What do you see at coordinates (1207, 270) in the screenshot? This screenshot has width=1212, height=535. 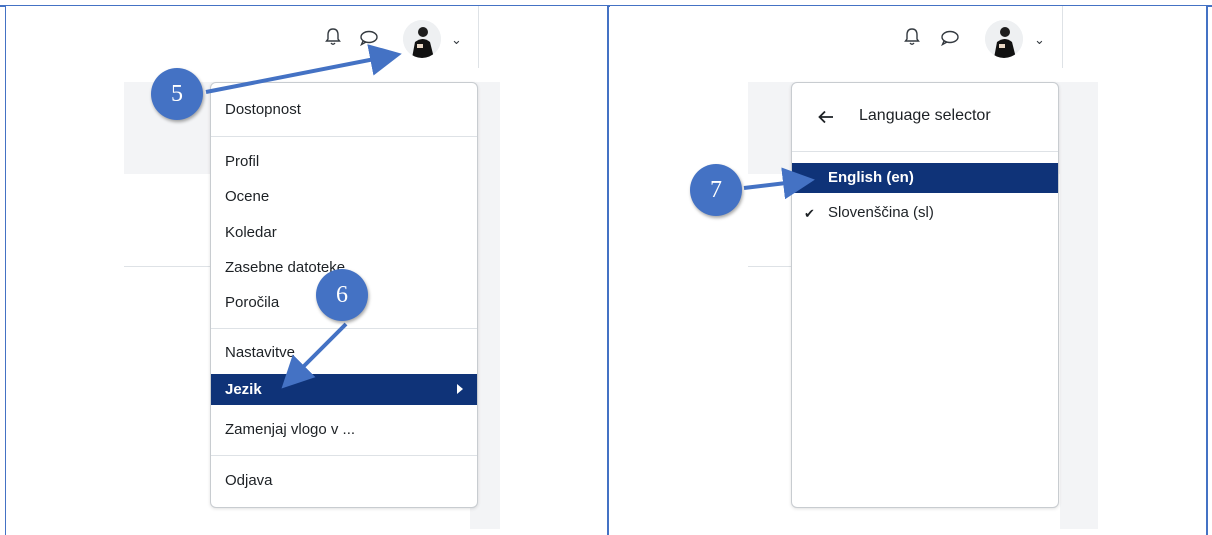 I see `frame-right` at bounding box center [1207, 270].